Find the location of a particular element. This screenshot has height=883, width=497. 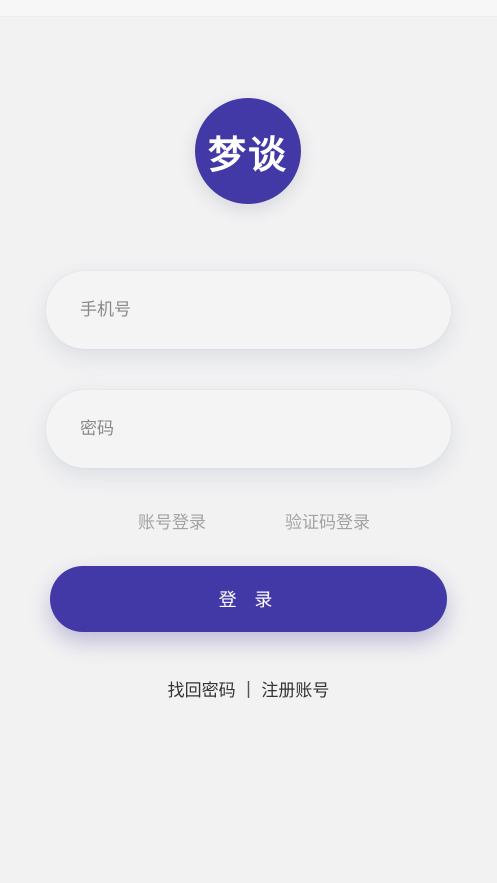

password-input is located at coordinates (248, 429).